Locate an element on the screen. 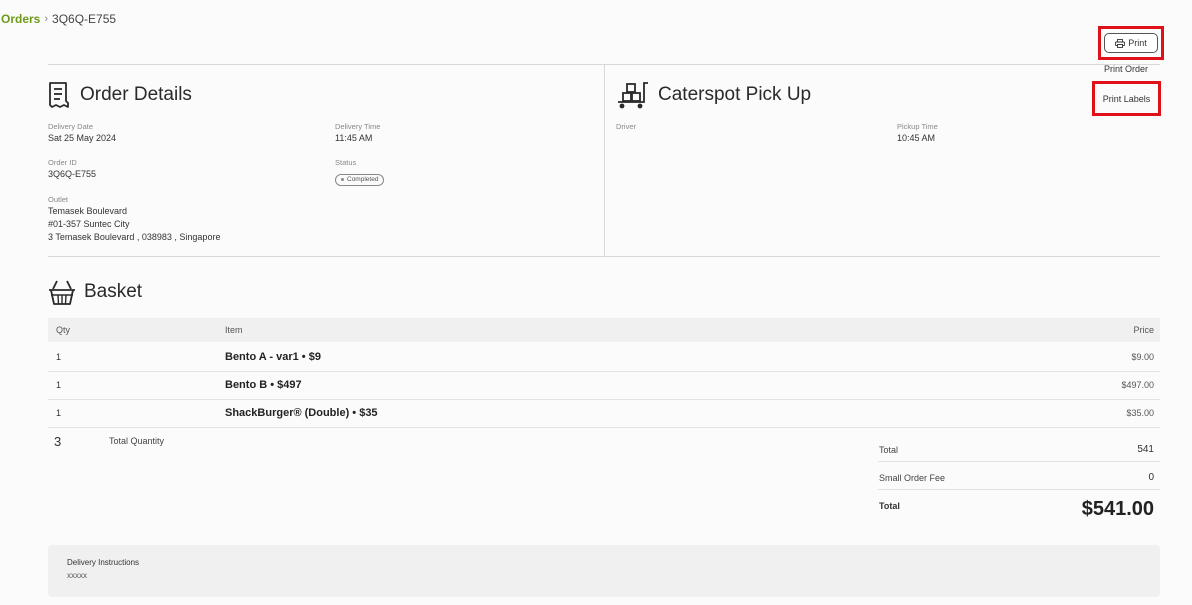 This screenshot has height=605, width=1192. chevron-right-icon: › is located at coordinates (46, 19).